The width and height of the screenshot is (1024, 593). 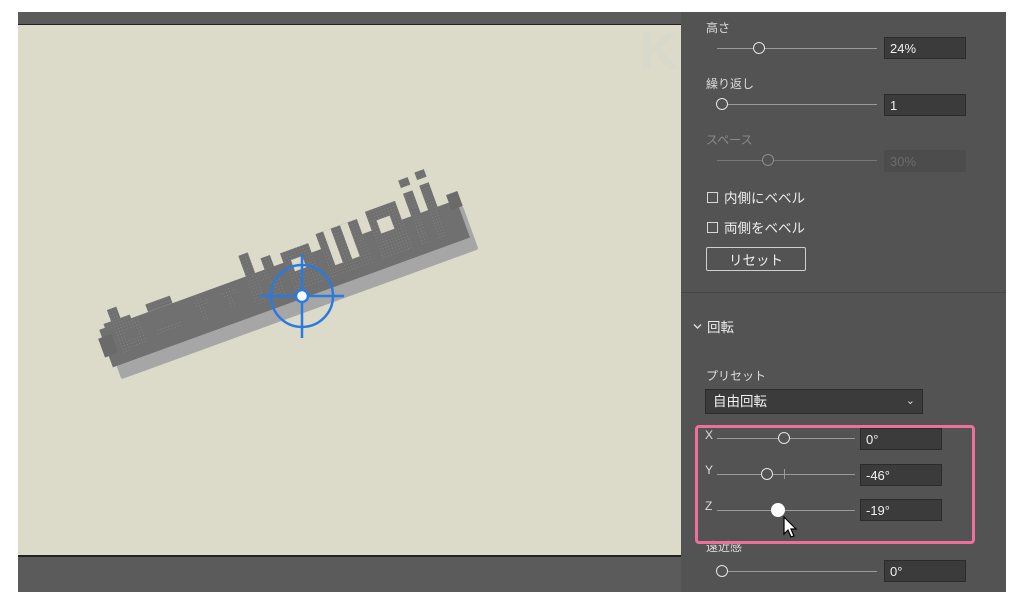 I want to click on 3d-text-object, so click(x=280, y=271).